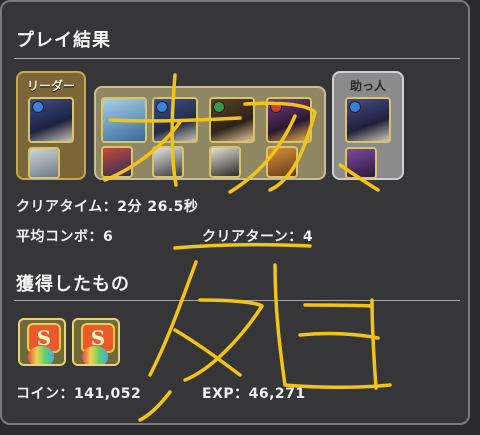 Image resolution: width=480 pixels, height=435 pixels. I want to click on exp-row: EXP：46,271, so click(254, 393).